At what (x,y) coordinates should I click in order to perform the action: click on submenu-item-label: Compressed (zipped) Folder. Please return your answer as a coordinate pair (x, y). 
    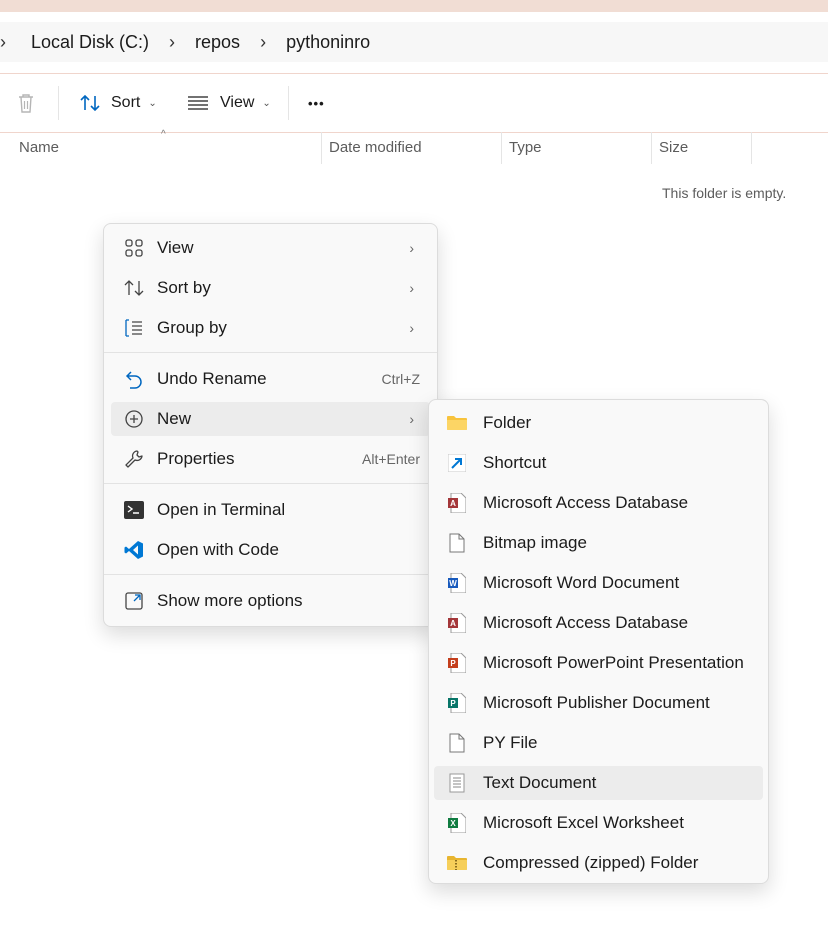
    Looking at the image, I should click on (591, 862).